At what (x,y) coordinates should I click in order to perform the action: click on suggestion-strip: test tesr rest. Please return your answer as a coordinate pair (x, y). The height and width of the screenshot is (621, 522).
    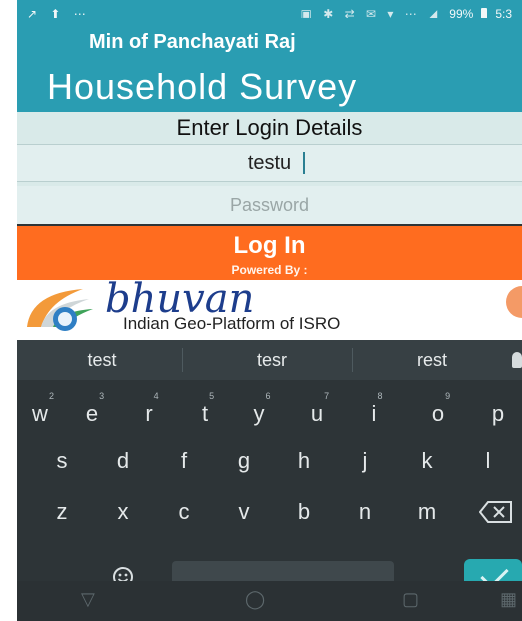
    Looking at the image, I should click on (269, 360).